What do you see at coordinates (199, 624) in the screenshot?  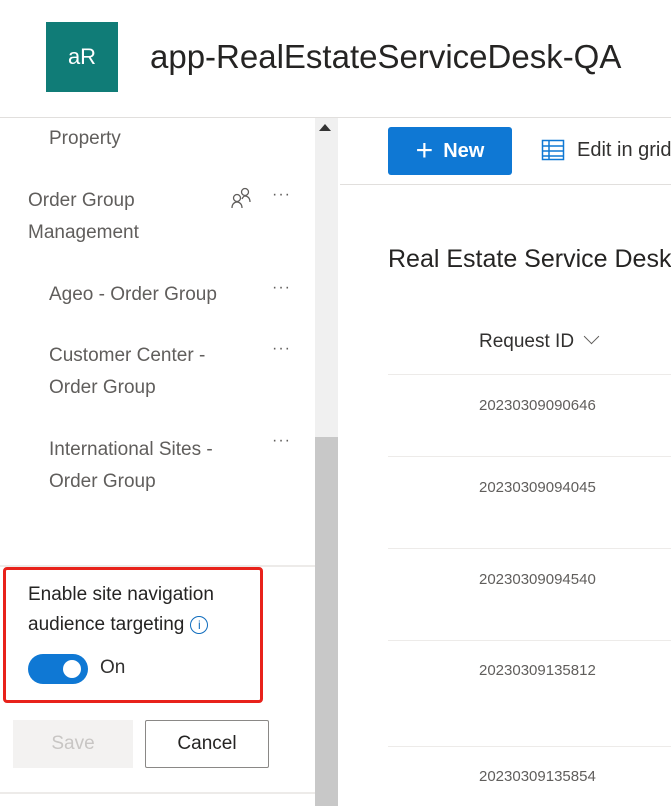 I see `info-icon: i` at bounding box center [199, 624].